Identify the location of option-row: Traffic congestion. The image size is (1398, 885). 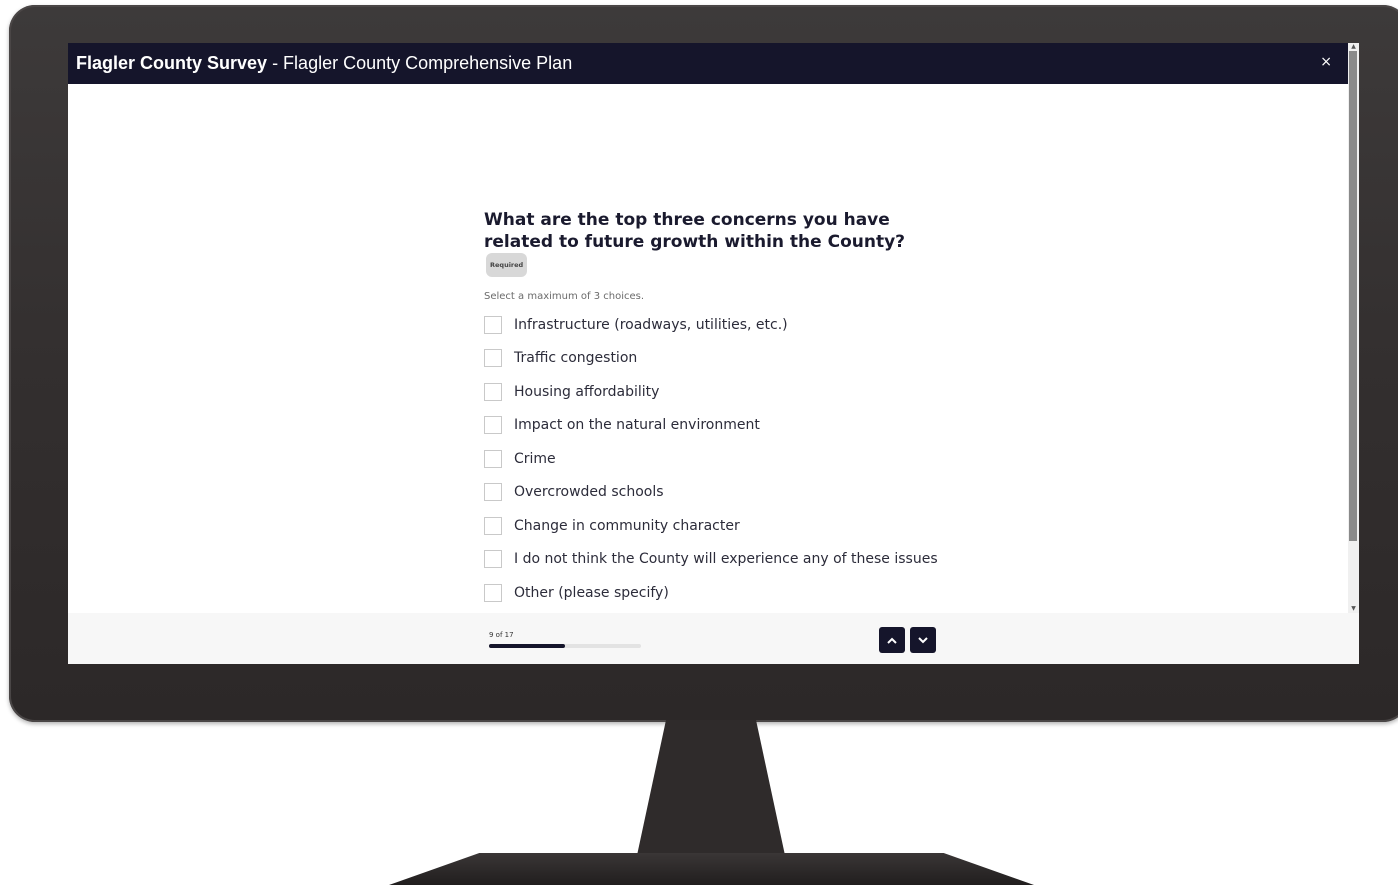
(714, 359).